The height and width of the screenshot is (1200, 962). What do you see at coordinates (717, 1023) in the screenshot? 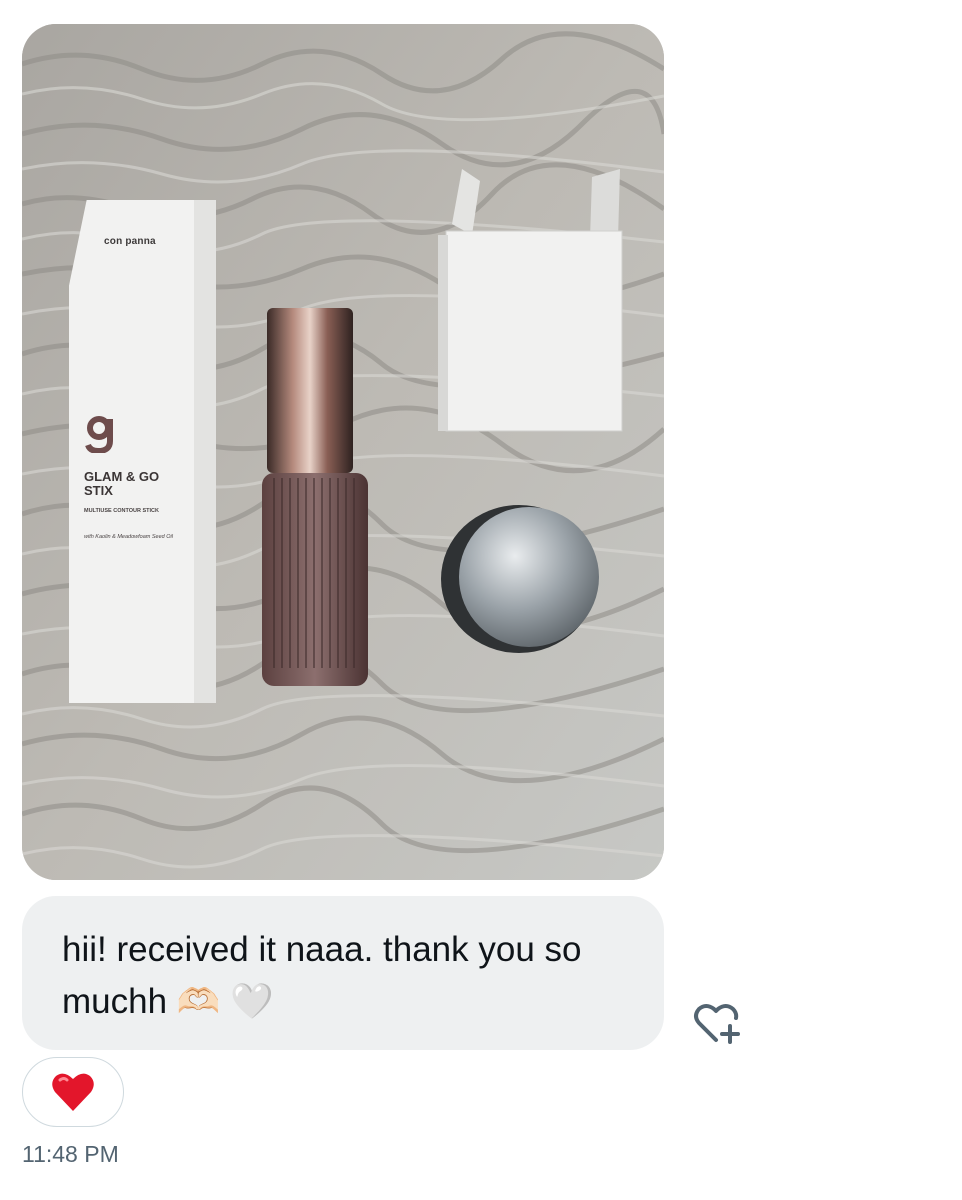
I see `heart-plus-icon` at bounding box center [717, 1023].